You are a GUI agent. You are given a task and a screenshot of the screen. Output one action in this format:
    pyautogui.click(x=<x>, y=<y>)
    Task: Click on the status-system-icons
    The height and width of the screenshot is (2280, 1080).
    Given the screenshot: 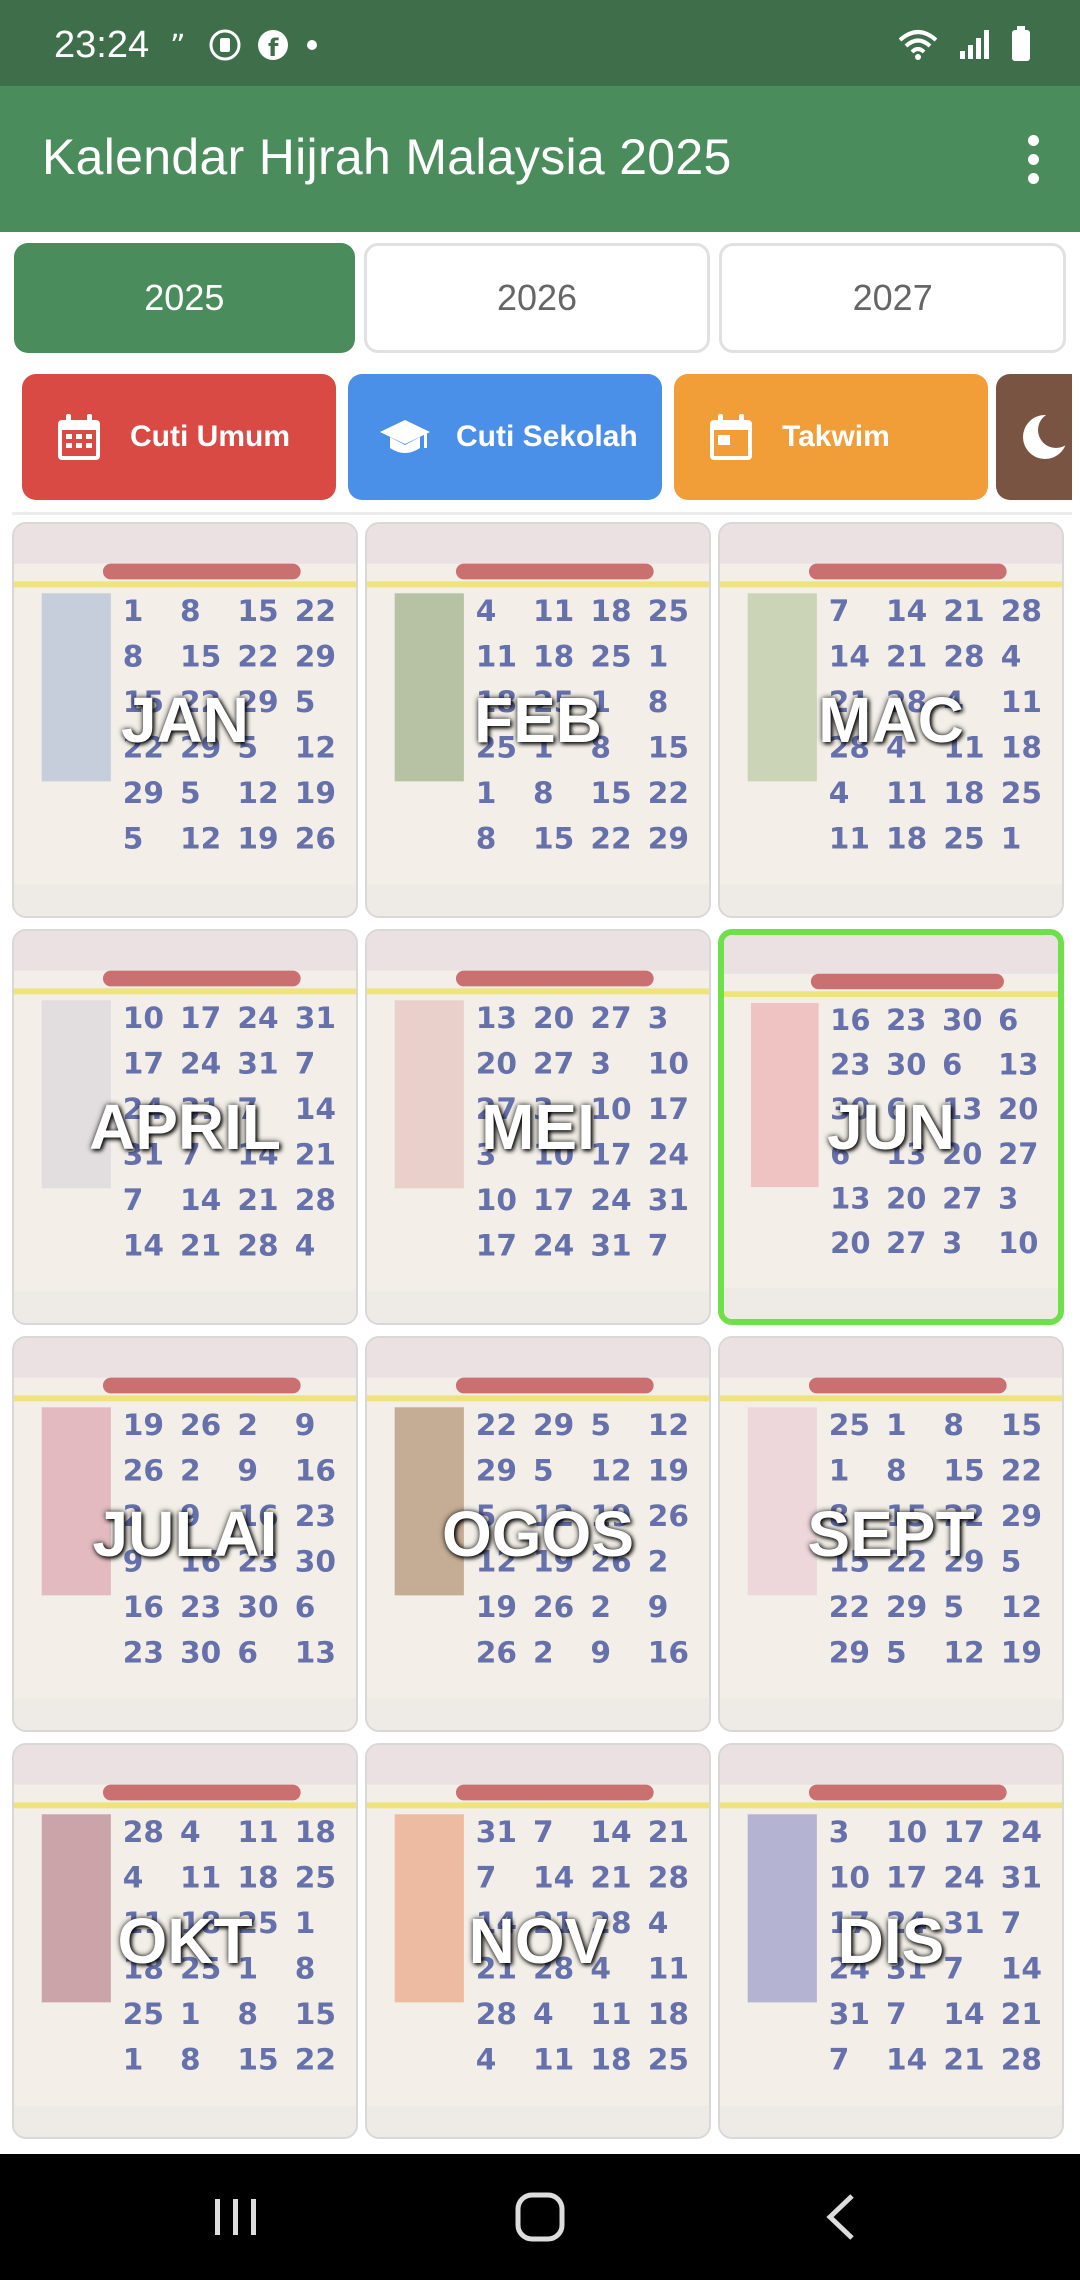 What is the action you would take?
    pyautogui.click(x=964, y=46)
    